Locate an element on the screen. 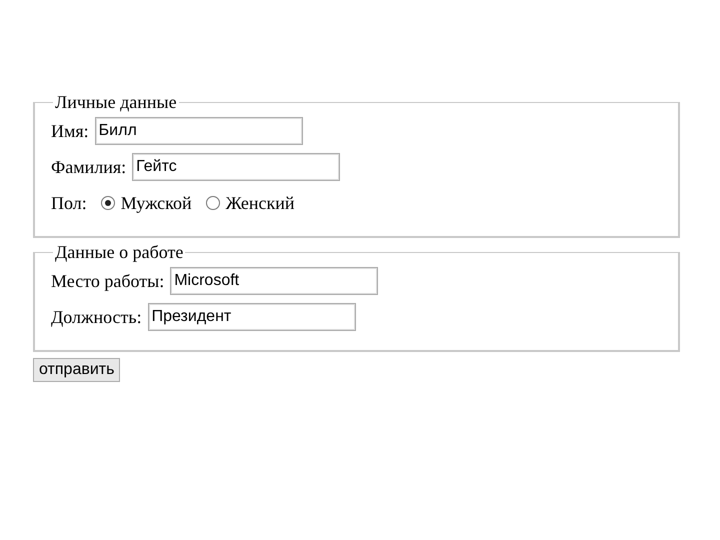  submit-button: отправить is located at coordinates (76, 370).